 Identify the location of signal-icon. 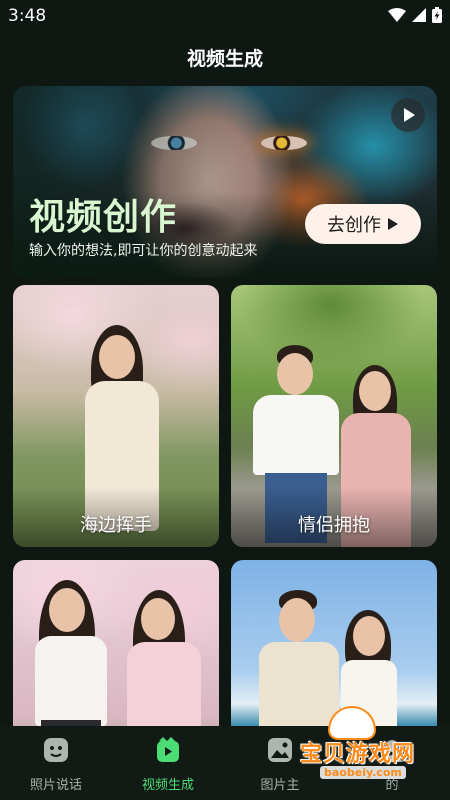
(419, 15).